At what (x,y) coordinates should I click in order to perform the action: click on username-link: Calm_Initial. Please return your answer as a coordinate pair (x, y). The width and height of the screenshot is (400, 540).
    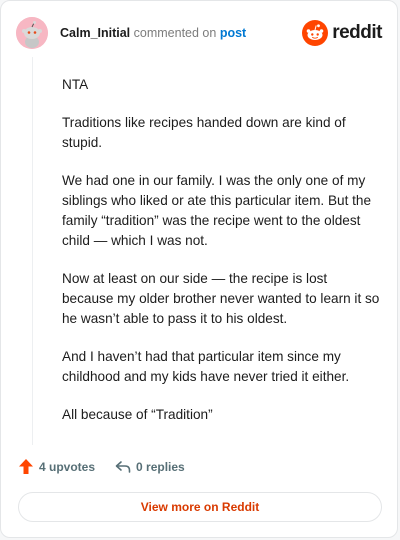
    Looking at the image, I should click on (95, 33).